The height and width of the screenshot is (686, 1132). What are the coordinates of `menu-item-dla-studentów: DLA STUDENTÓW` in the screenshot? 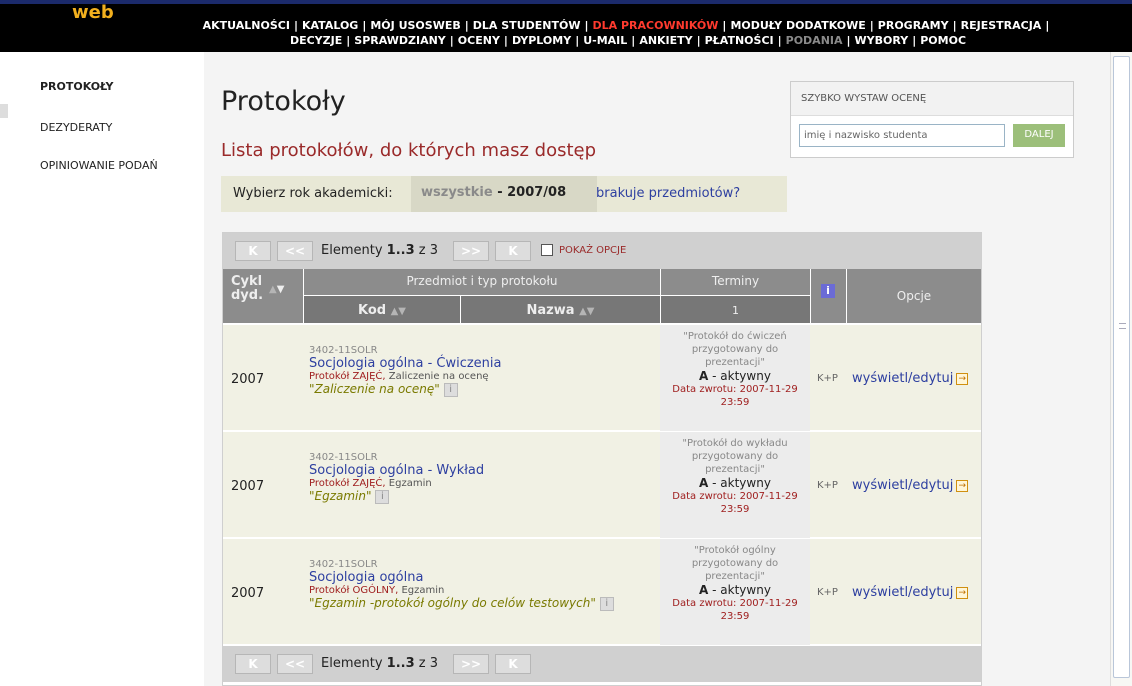 It's located at (527, 25).